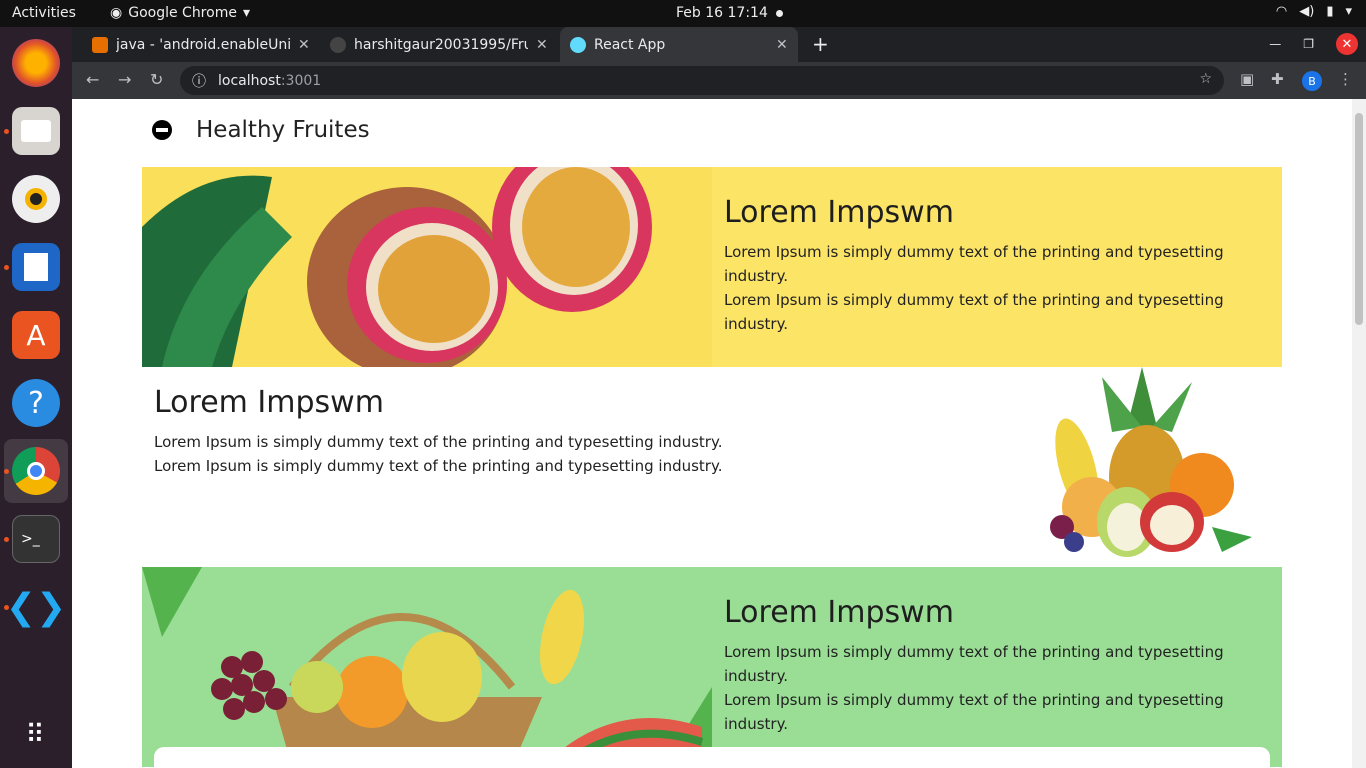 The height and width of the screenshot is (768, 1366). Describe the element at coordinates (36, 131) in the screenshot. I see `files-icon` at that location.